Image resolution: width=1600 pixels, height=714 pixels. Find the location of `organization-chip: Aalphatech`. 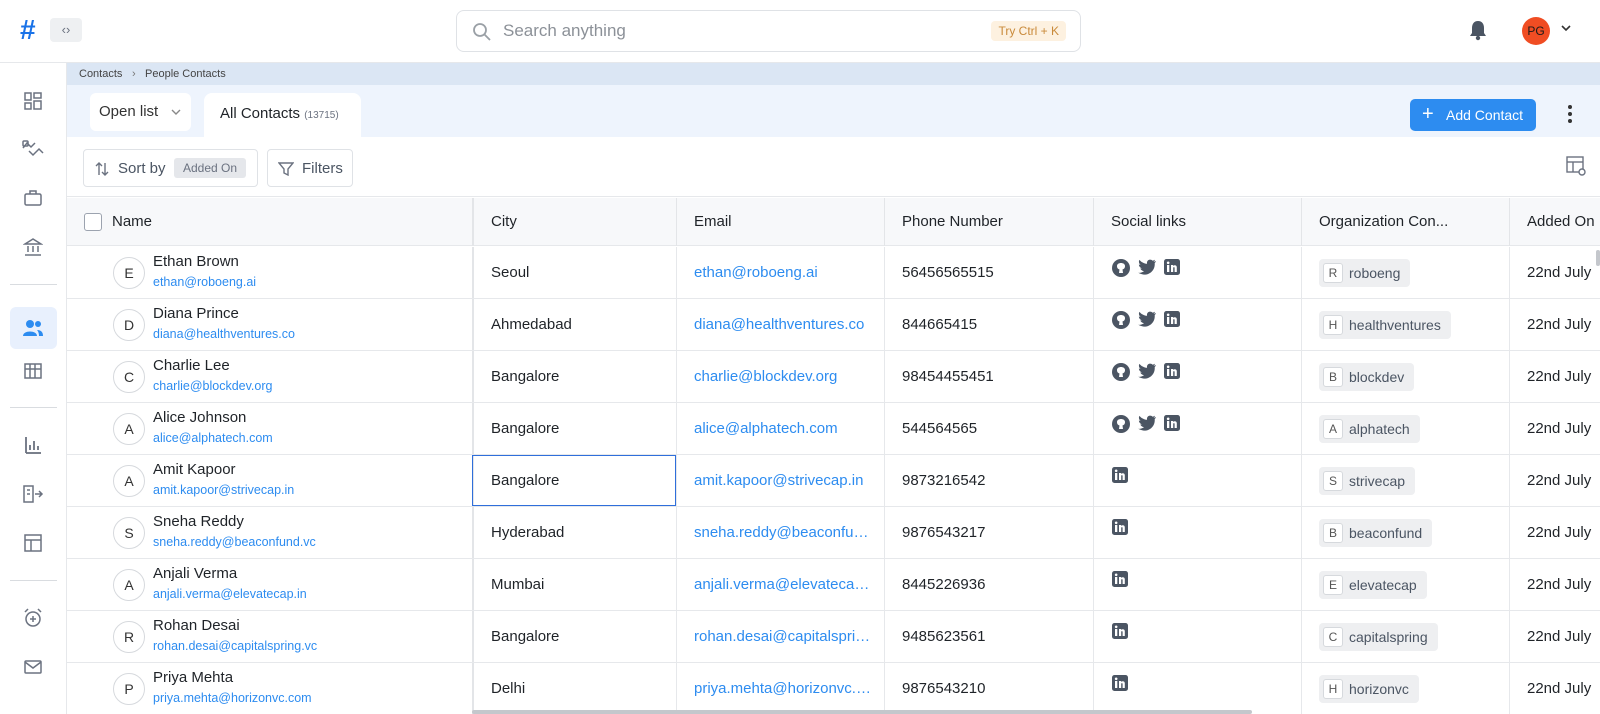

organization-chip: Aalphatech is located at coordinates (1369, 429).